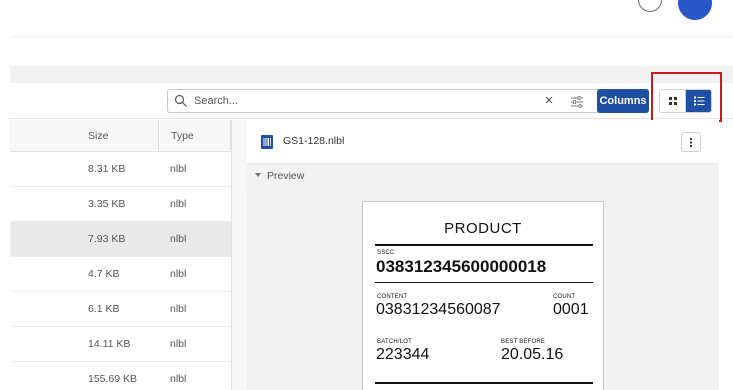  What do you see at coordinates (392, 297) in the screenshot?
I see `label-content-caption: CONTENT` at bounding box center [392, 297].